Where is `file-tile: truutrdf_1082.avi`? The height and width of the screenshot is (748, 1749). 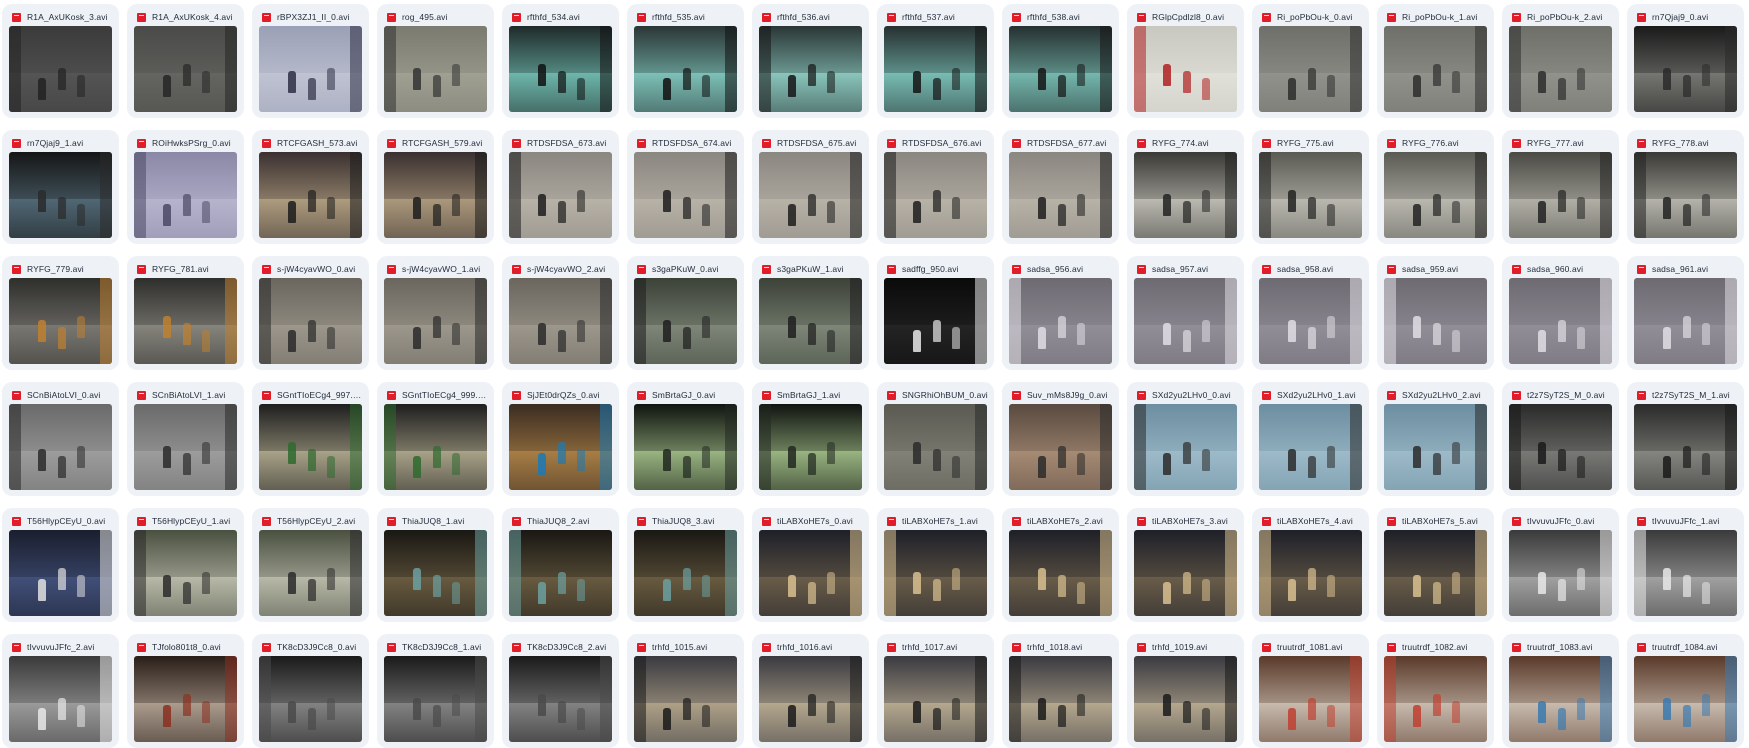
file-tile: truutrdf_1082.avi is located at coordinates (1435, 691).